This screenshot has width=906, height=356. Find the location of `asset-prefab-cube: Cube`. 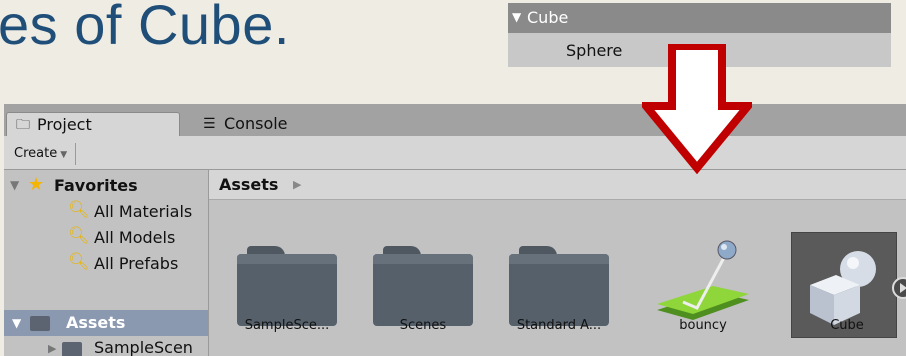

asset-prefab-cube: Cube is located at coordinates (844, 288).